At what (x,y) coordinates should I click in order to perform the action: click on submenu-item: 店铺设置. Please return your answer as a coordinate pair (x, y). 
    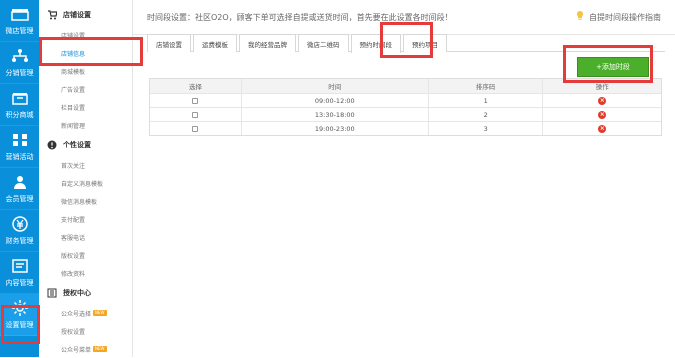
    Looking at the image, I should click on (85, 35).